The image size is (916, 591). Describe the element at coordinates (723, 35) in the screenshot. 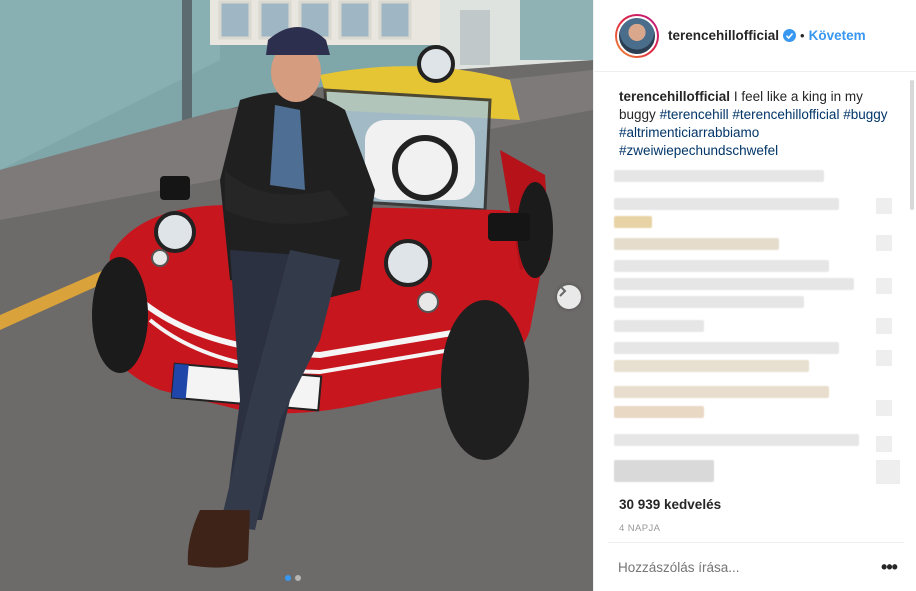

I see `username-link: terencehillofficial` at that location.